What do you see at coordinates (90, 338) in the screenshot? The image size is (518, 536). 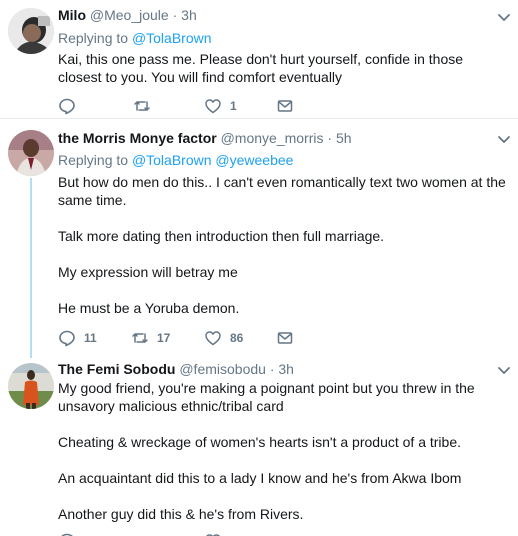 I see `reply-count: 11` at bounding box center [90, 338].